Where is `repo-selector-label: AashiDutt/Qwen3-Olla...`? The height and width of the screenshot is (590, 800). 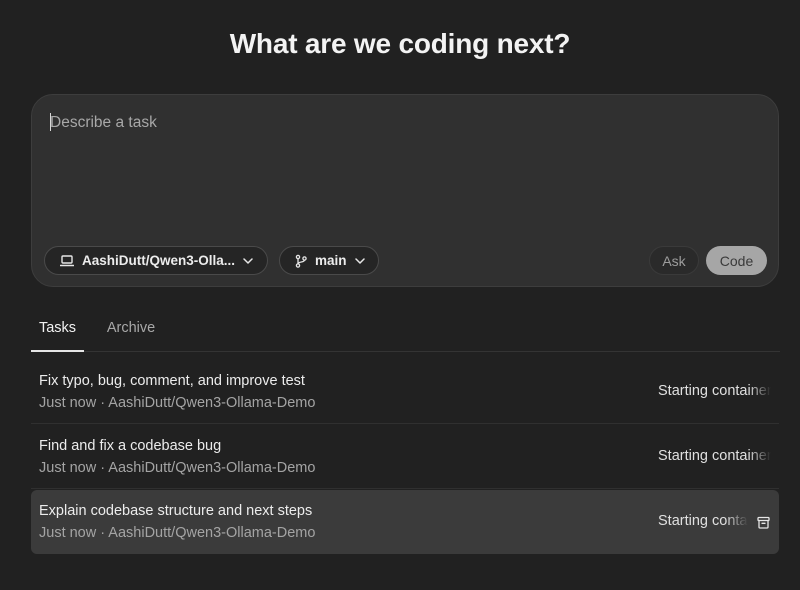 repo-selector-label: AashiDutt/Qwen3-Olla... is located at coordinates (158, 260).